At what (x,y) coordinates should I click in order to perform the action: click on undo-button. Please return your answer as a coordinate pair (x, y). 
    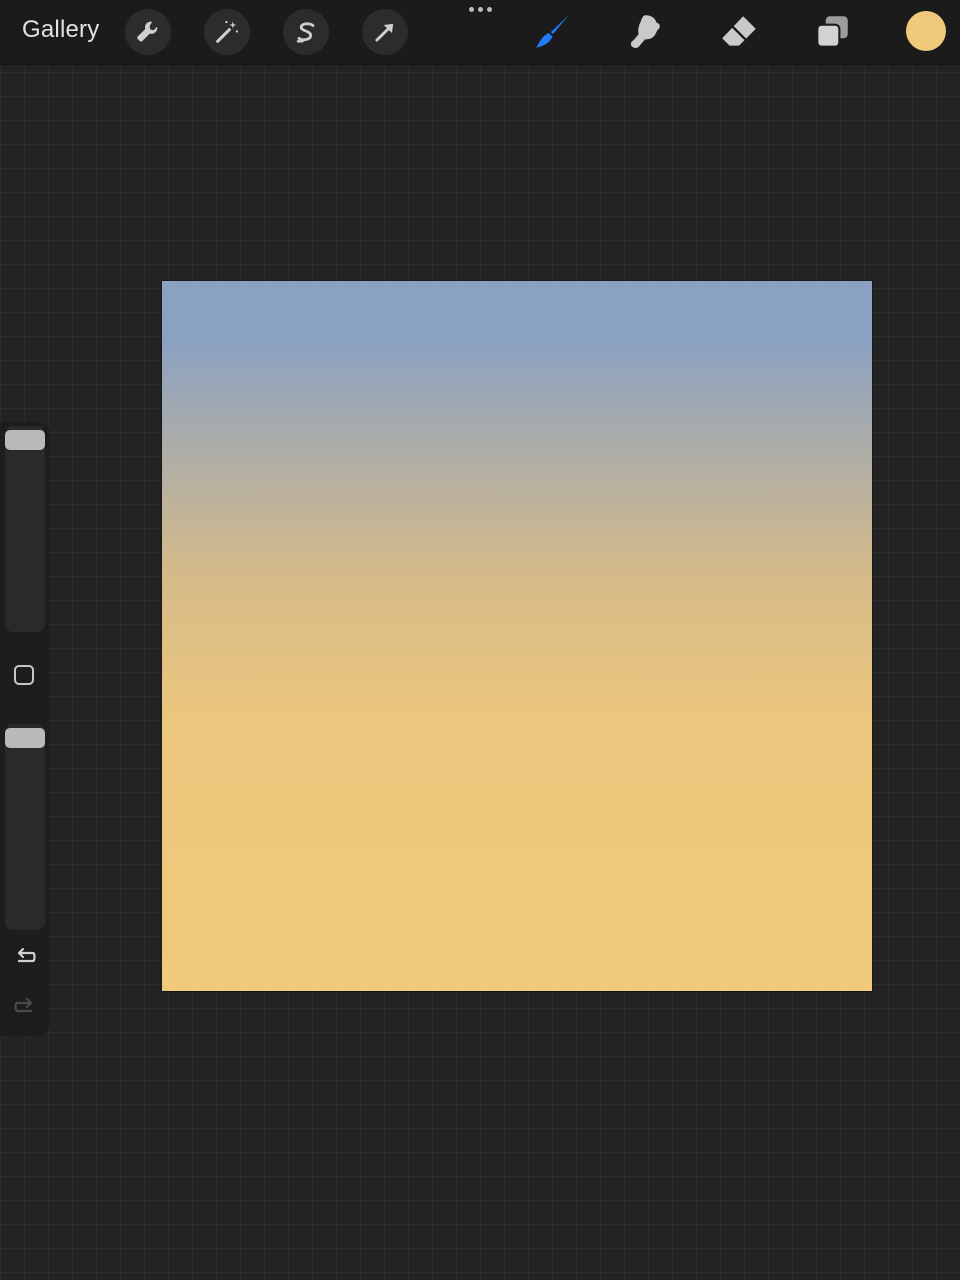
    Looking at the image, I should click on (25, 957).